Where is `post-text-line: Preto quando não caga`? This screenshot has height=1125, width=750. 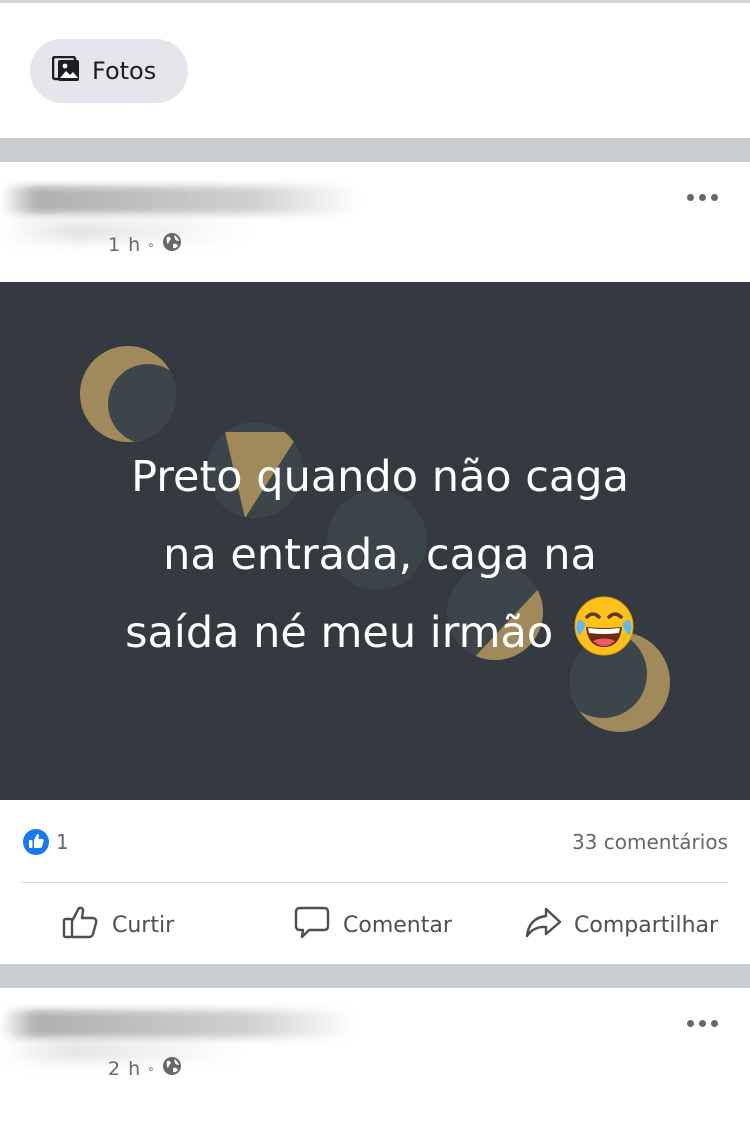
post-text-line: Preto quando não caga is located at coordinates (380, 477).